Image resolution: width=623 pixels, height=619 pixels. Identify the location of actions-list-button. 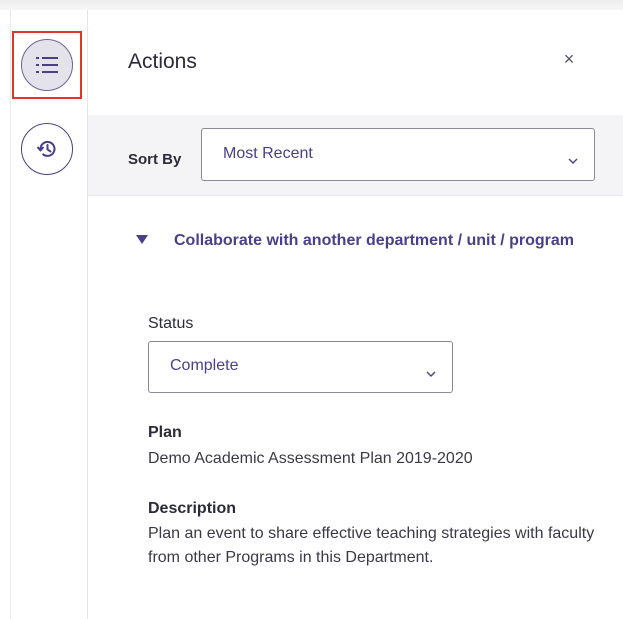
(47, 65).